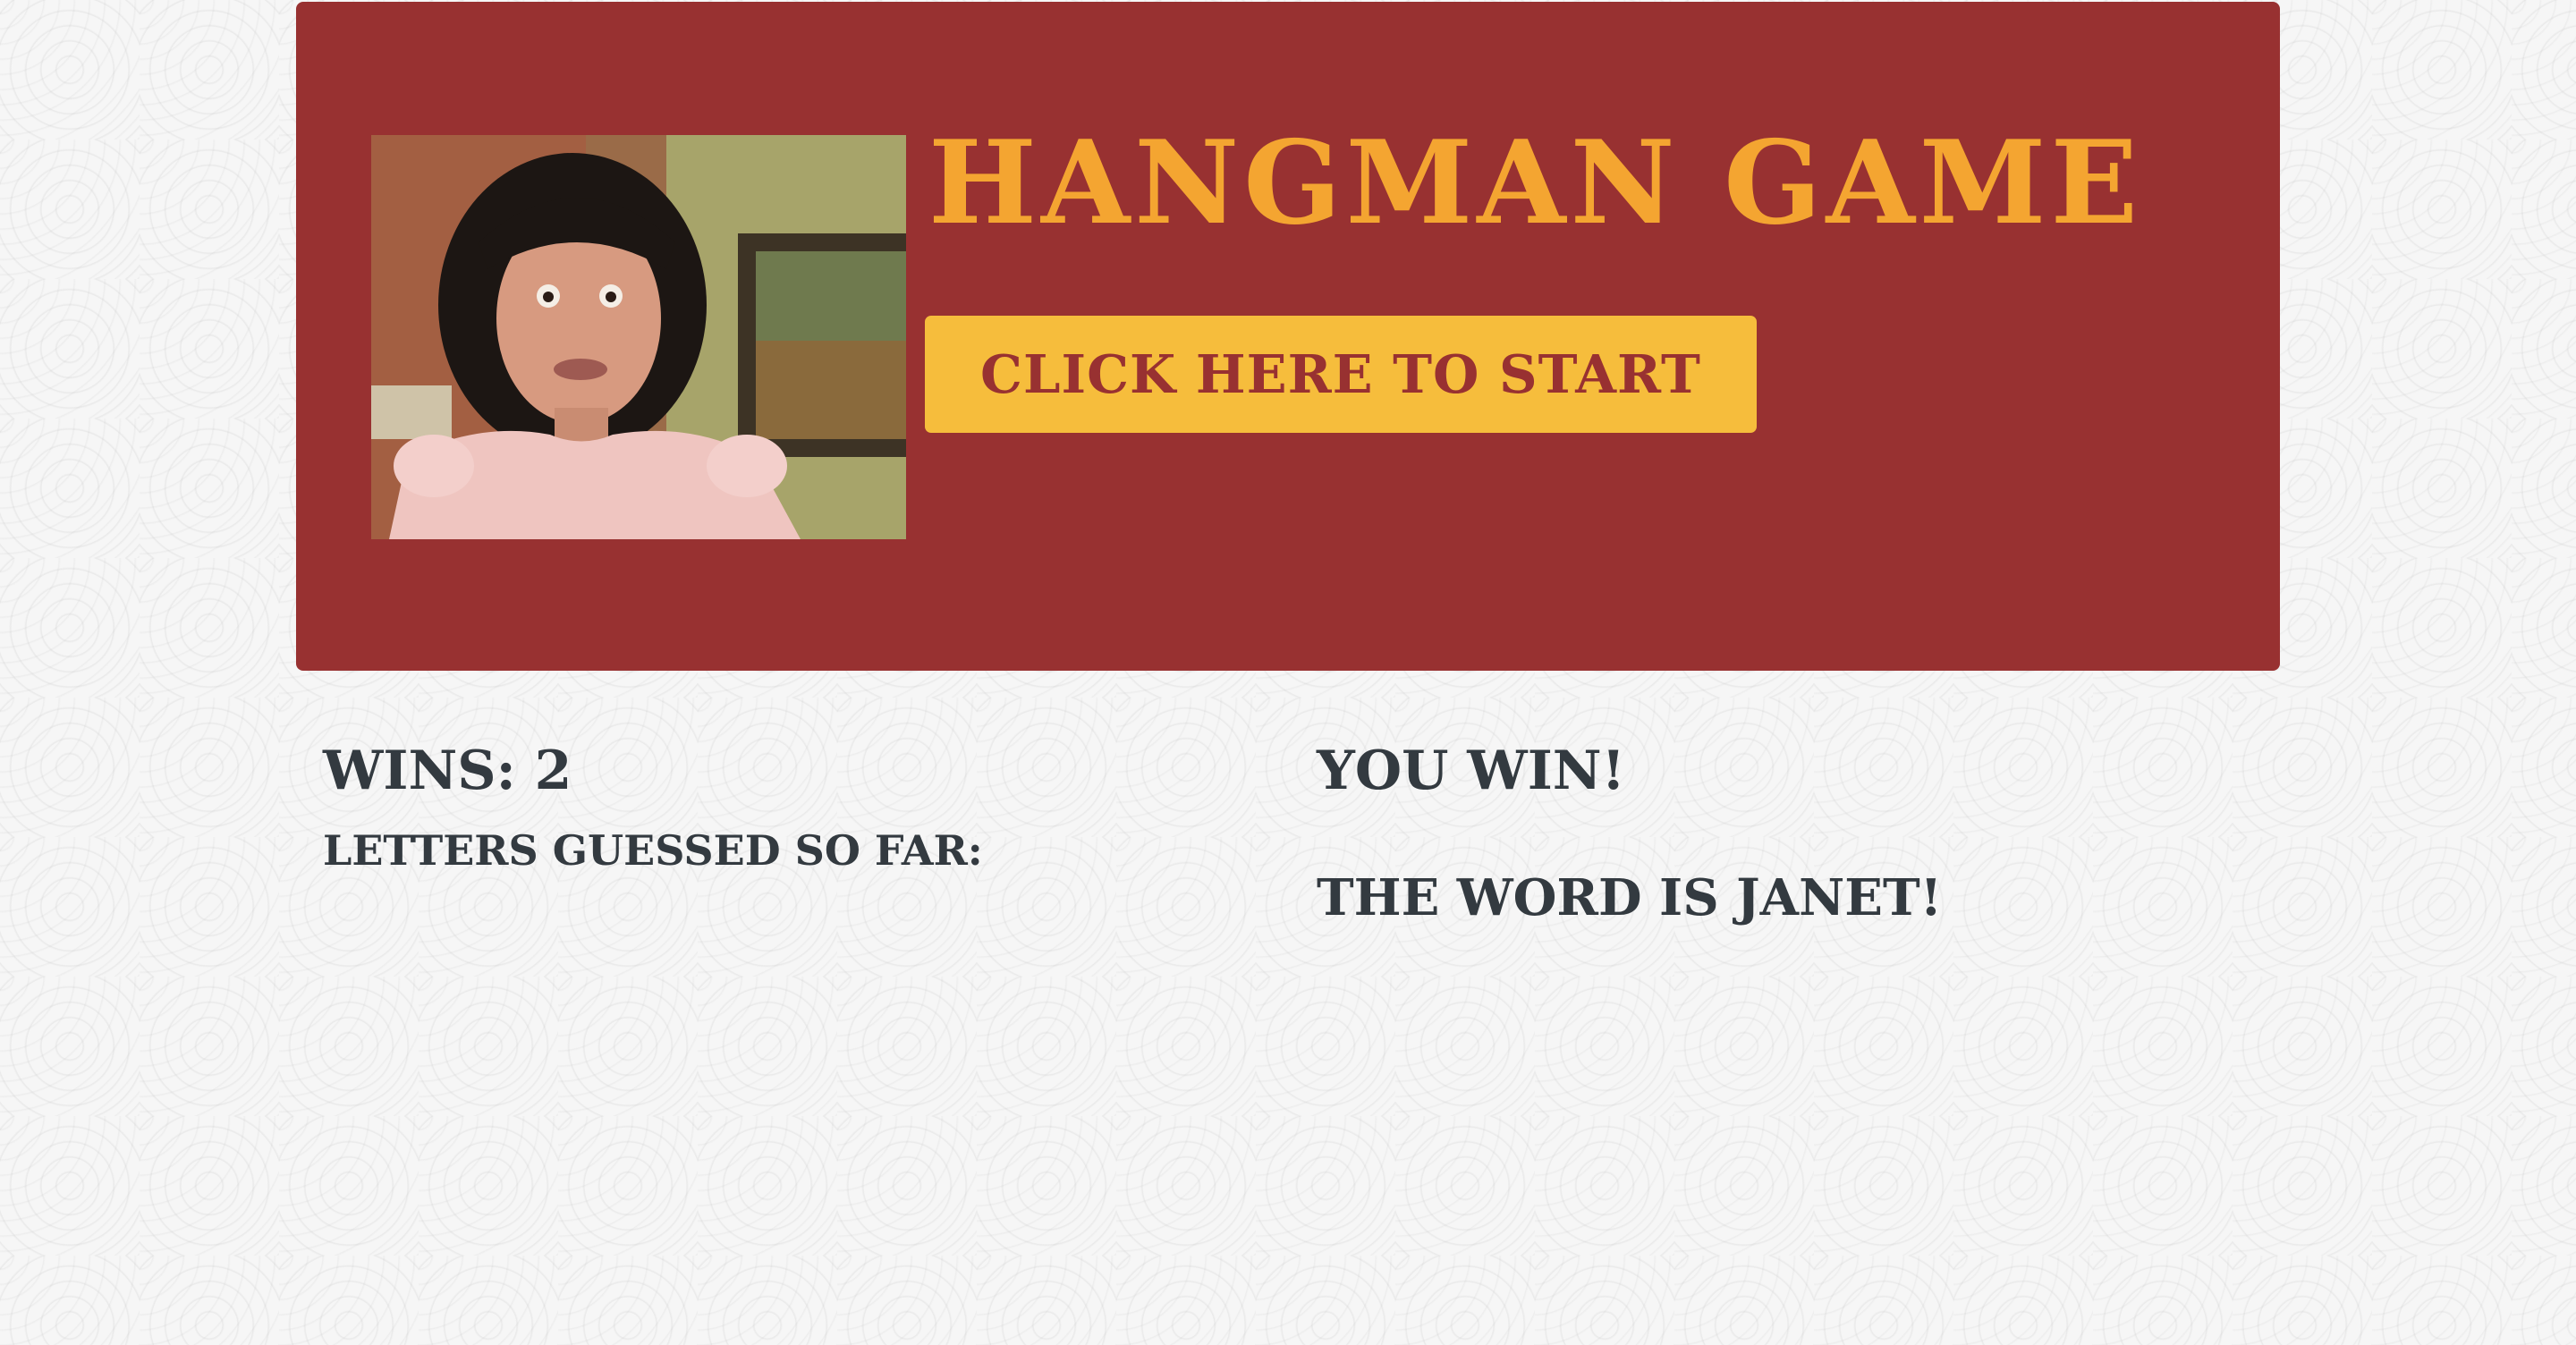  Describe the element at coordinates (447, 771) in the screenshot. I see `wins-counter: WINS: 2` at that location.